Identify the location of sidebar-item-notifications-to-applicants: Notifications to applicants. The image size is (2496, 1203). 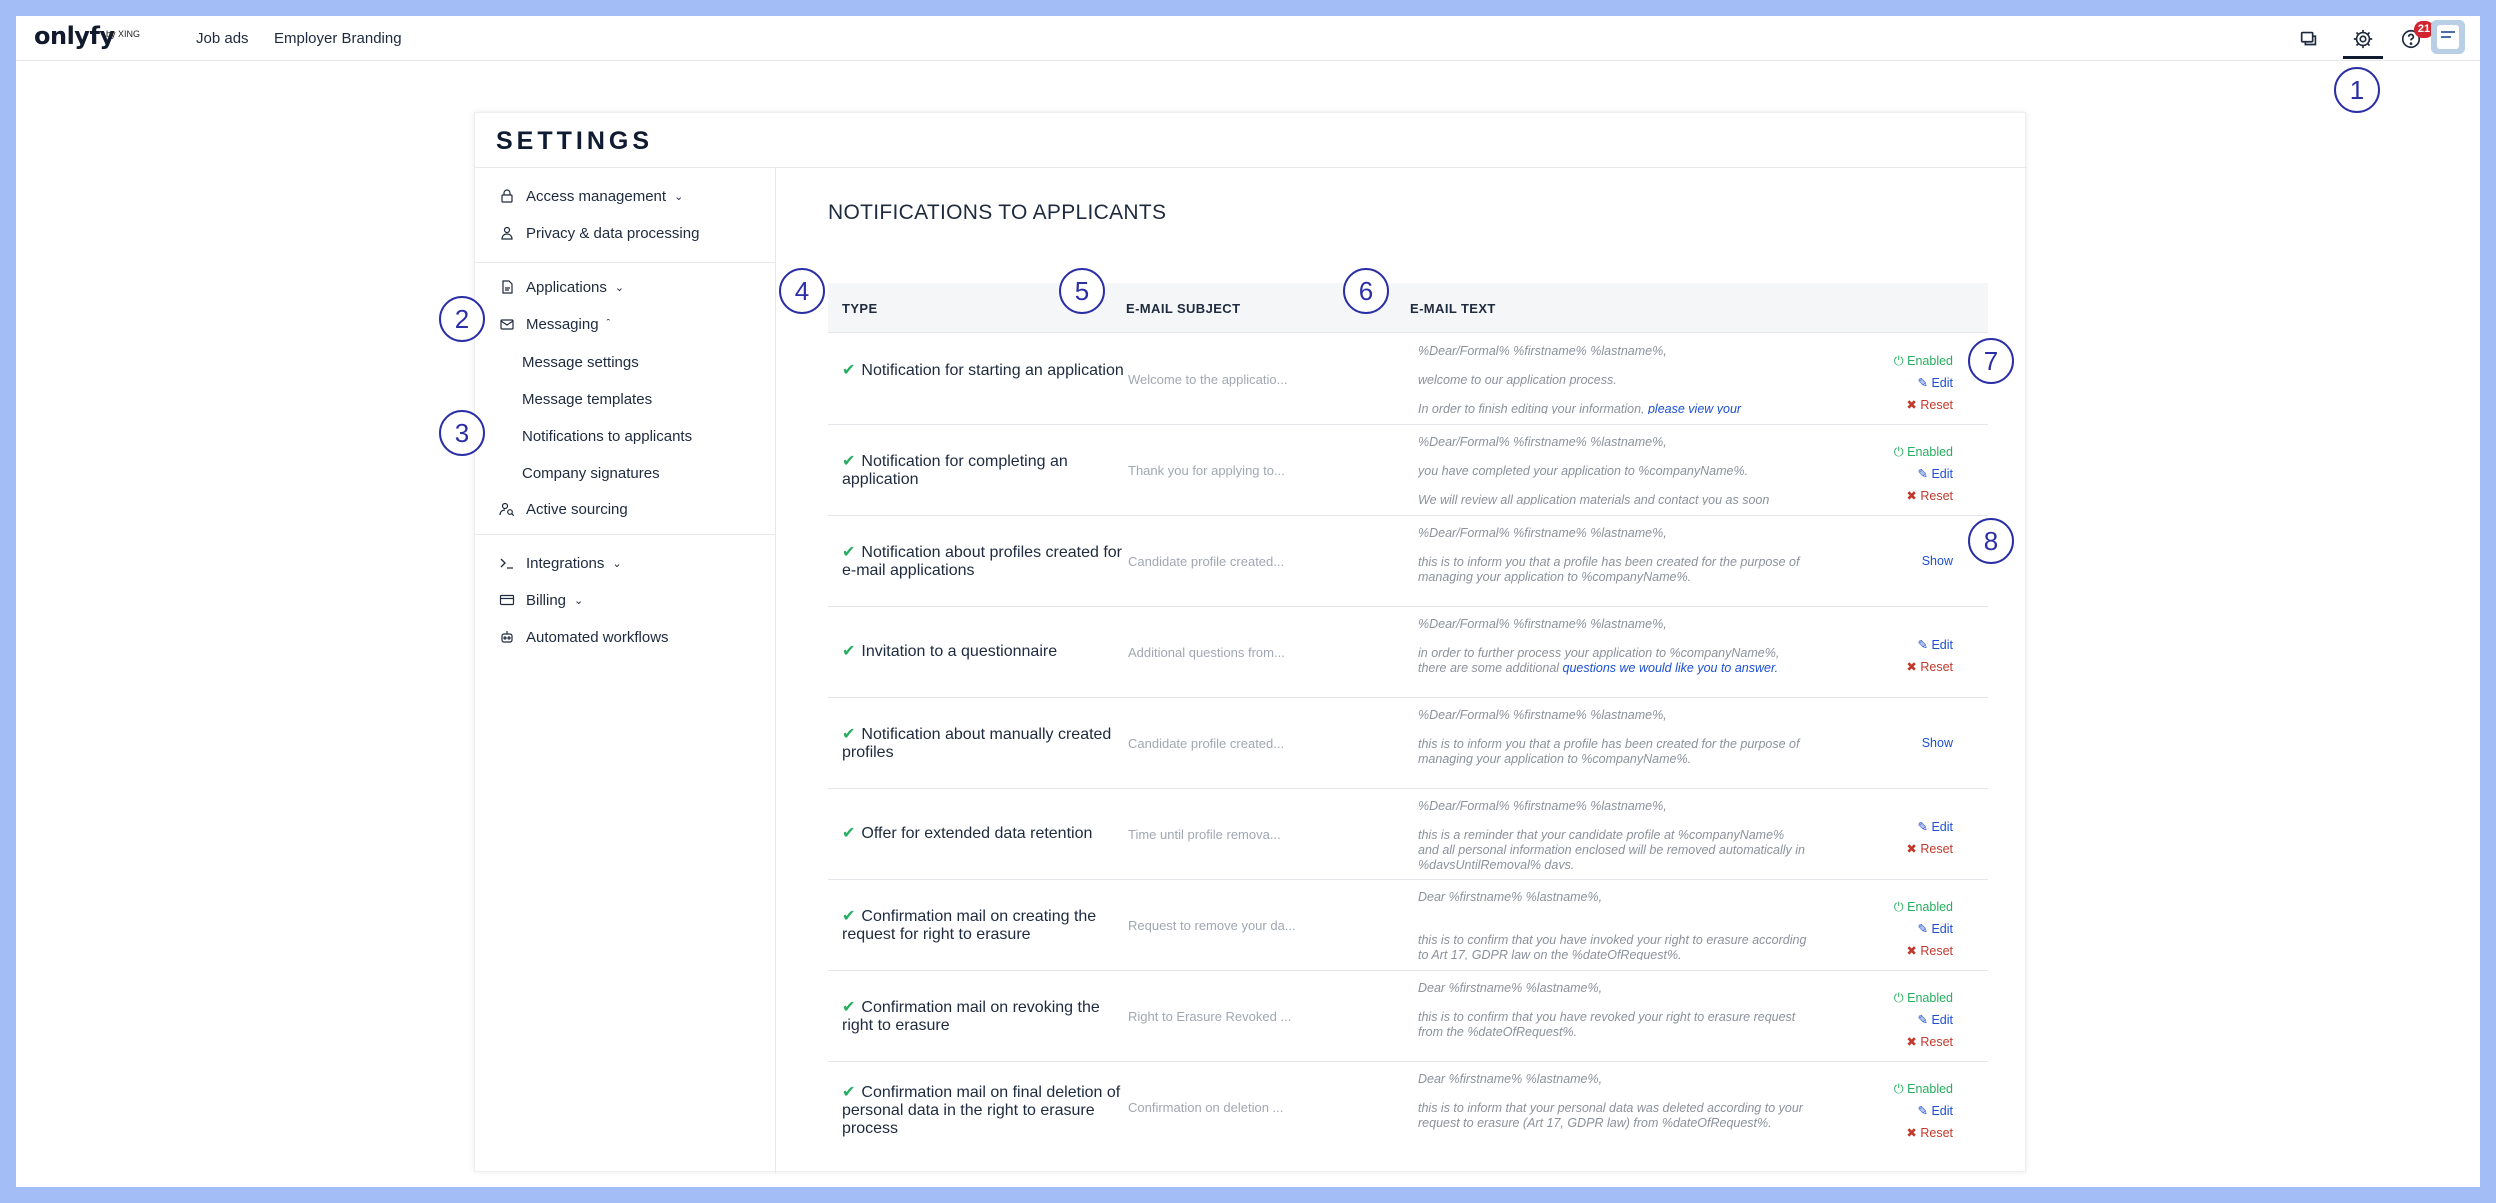
(607, 436).